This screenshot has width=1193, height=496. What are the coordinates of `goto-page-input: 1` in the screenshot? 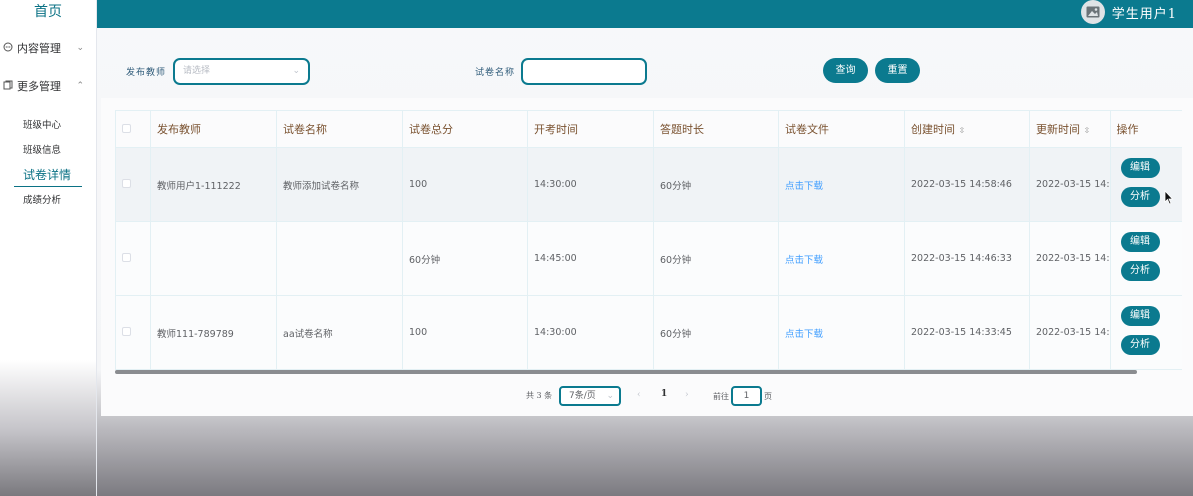 It's located at (746, 396).